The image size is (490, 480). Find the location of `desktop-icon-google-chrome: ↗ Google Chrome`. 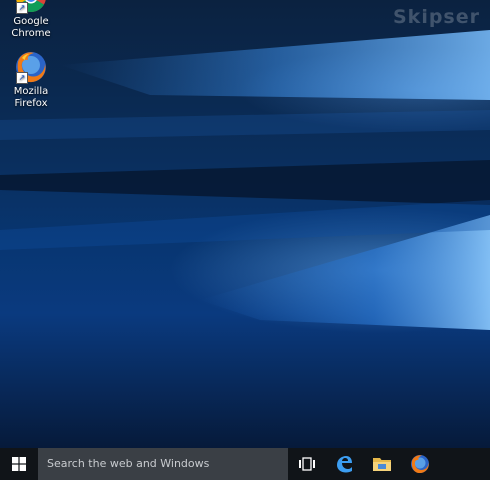

desktop-icon-google-chrome: ↗ Google Chrome is located at coordinates (31, 20).